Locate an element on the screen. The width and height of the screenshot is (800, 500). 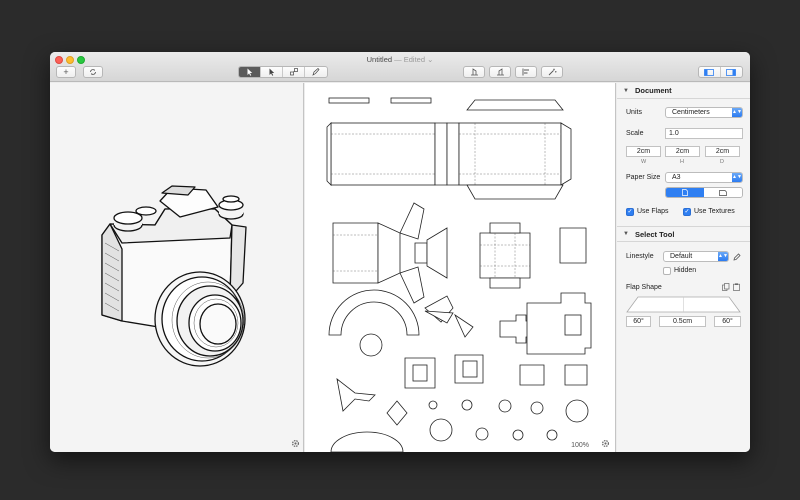
linestyle-value: Default is located at coordinates (681, 256).